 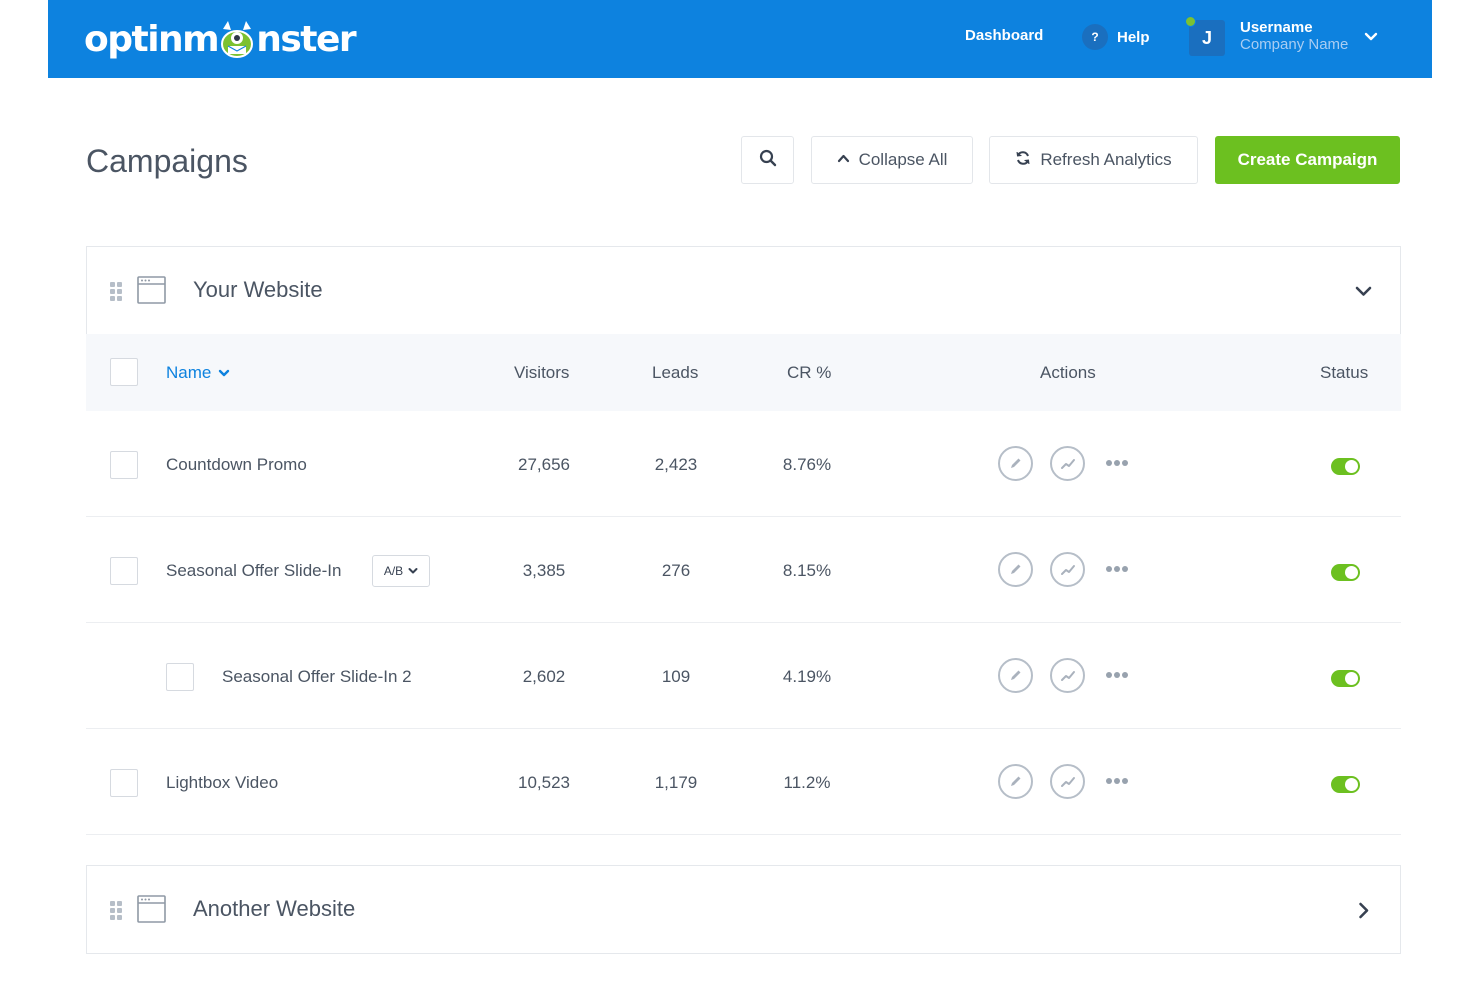 What do you see at coordinates (743, 372) in the screenshot?
I see `campaign-table-header: Name Visitors Leads CR % Actions Status` at bounding box center [743, 372].